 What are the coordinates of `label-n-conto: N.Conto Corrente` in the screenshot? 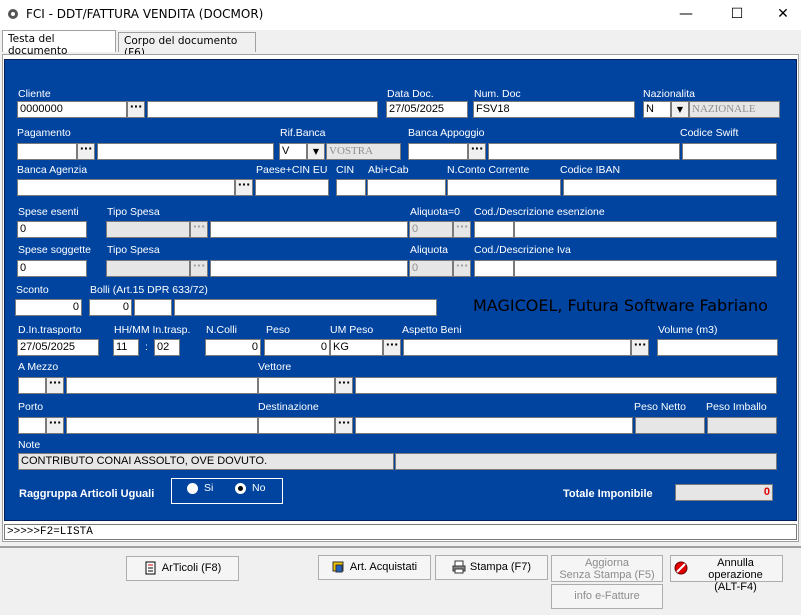 It's located at (488, 170).